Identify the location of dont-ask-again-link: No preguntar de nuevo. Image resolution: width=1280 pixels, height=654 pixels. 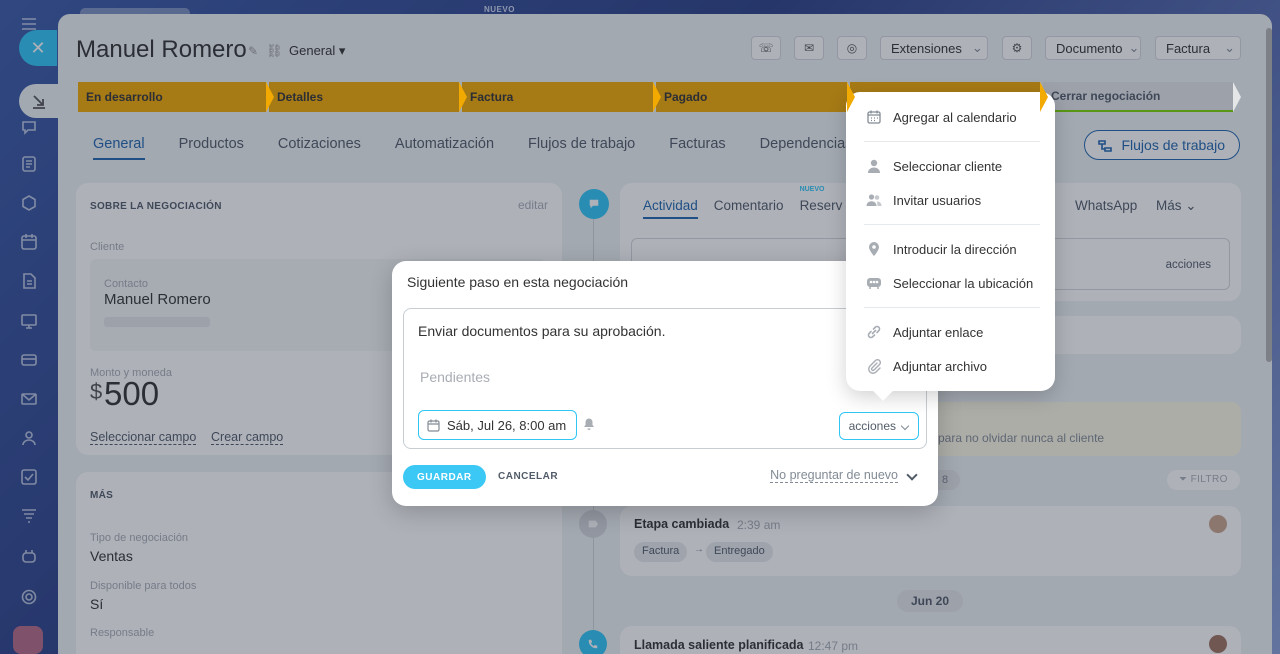
(834, 475).